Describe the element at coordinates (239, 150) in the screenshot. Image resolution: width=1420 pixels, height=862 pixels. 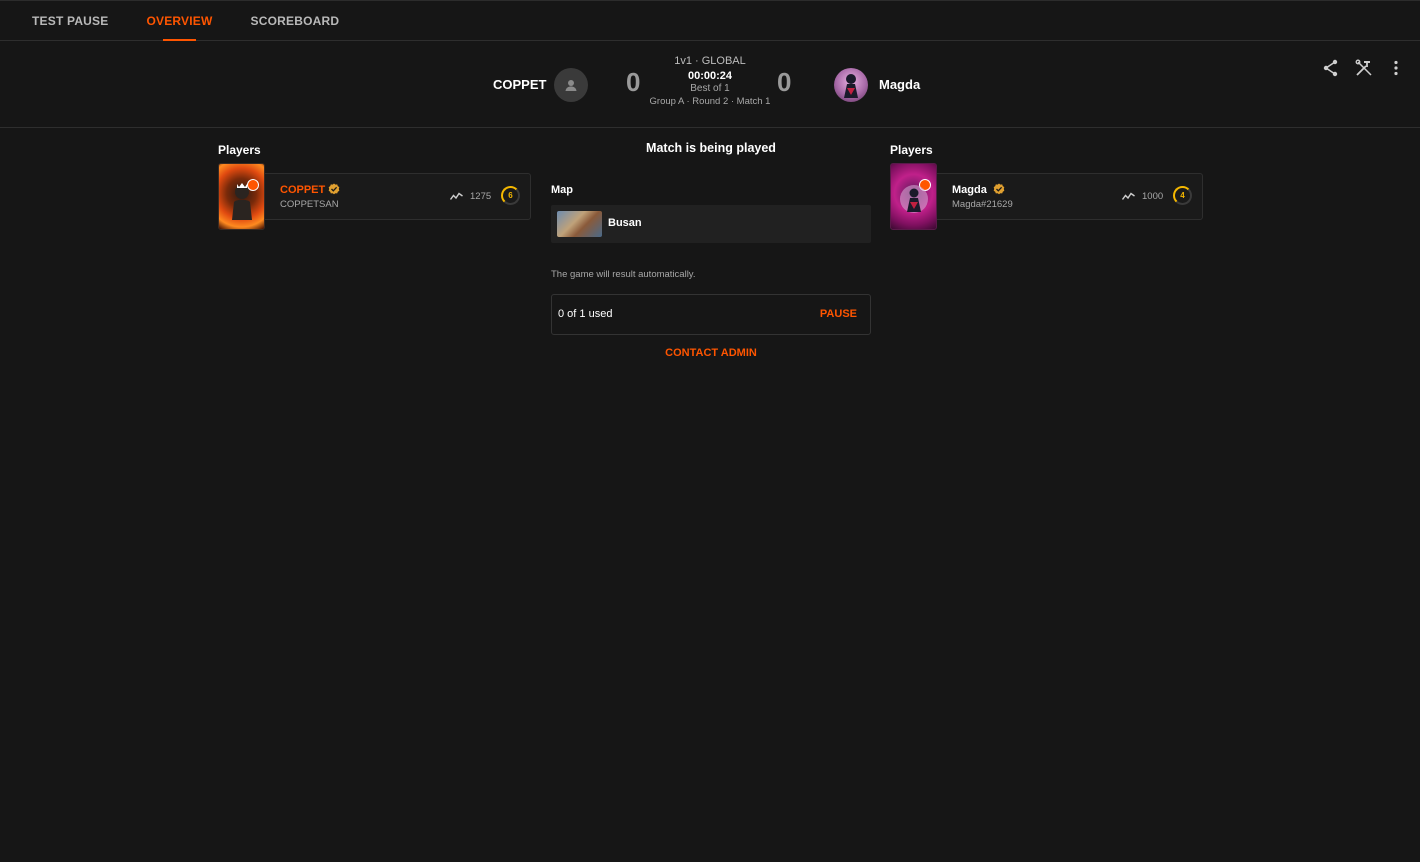
I see `left-players-title: Players` at that location.